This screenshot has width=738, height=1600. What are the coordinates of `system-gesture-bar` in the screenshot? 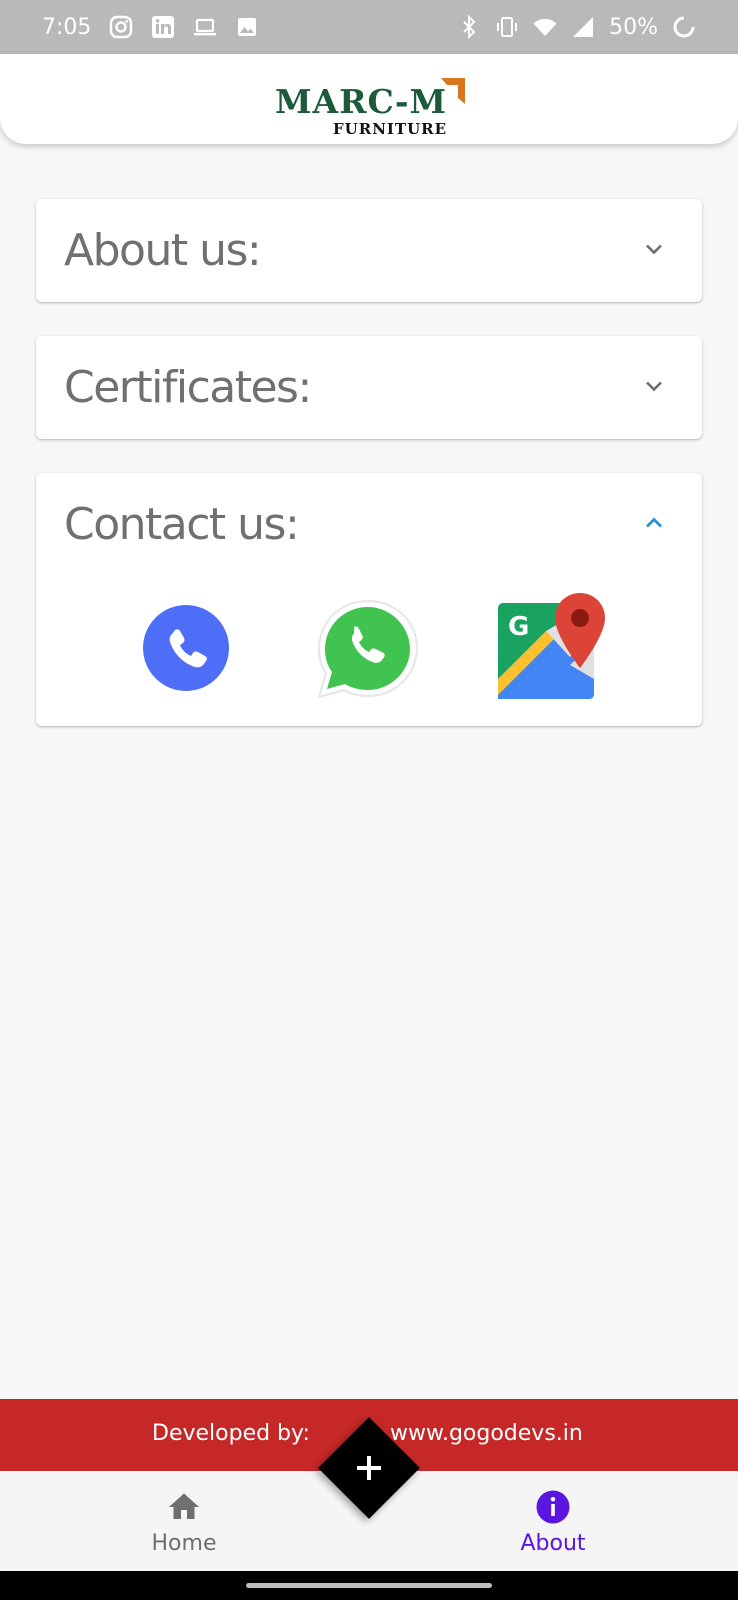 It's located at (369, 1585).